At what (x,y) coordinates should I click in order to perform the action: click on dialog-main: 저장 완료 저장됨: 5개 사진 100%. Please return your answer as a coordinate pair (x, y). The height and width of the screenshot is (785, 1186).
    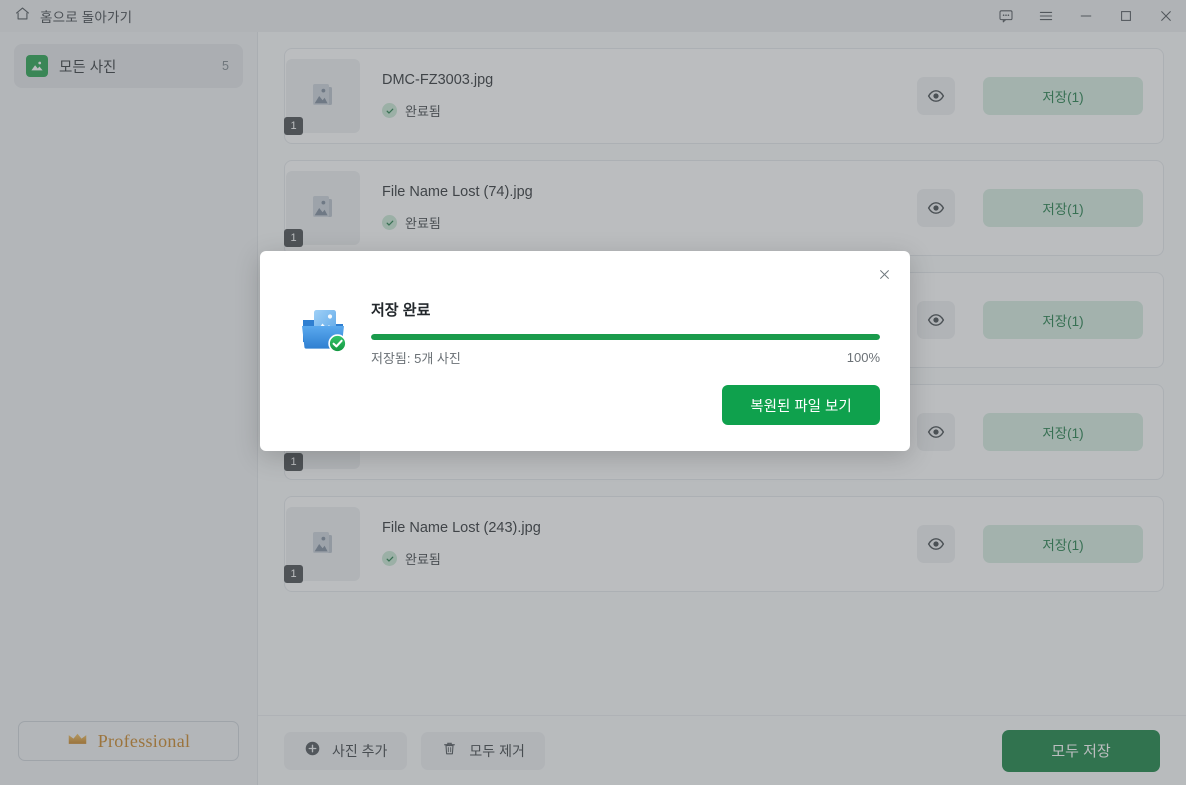
    Looking at the image, I should click on (625, 333).